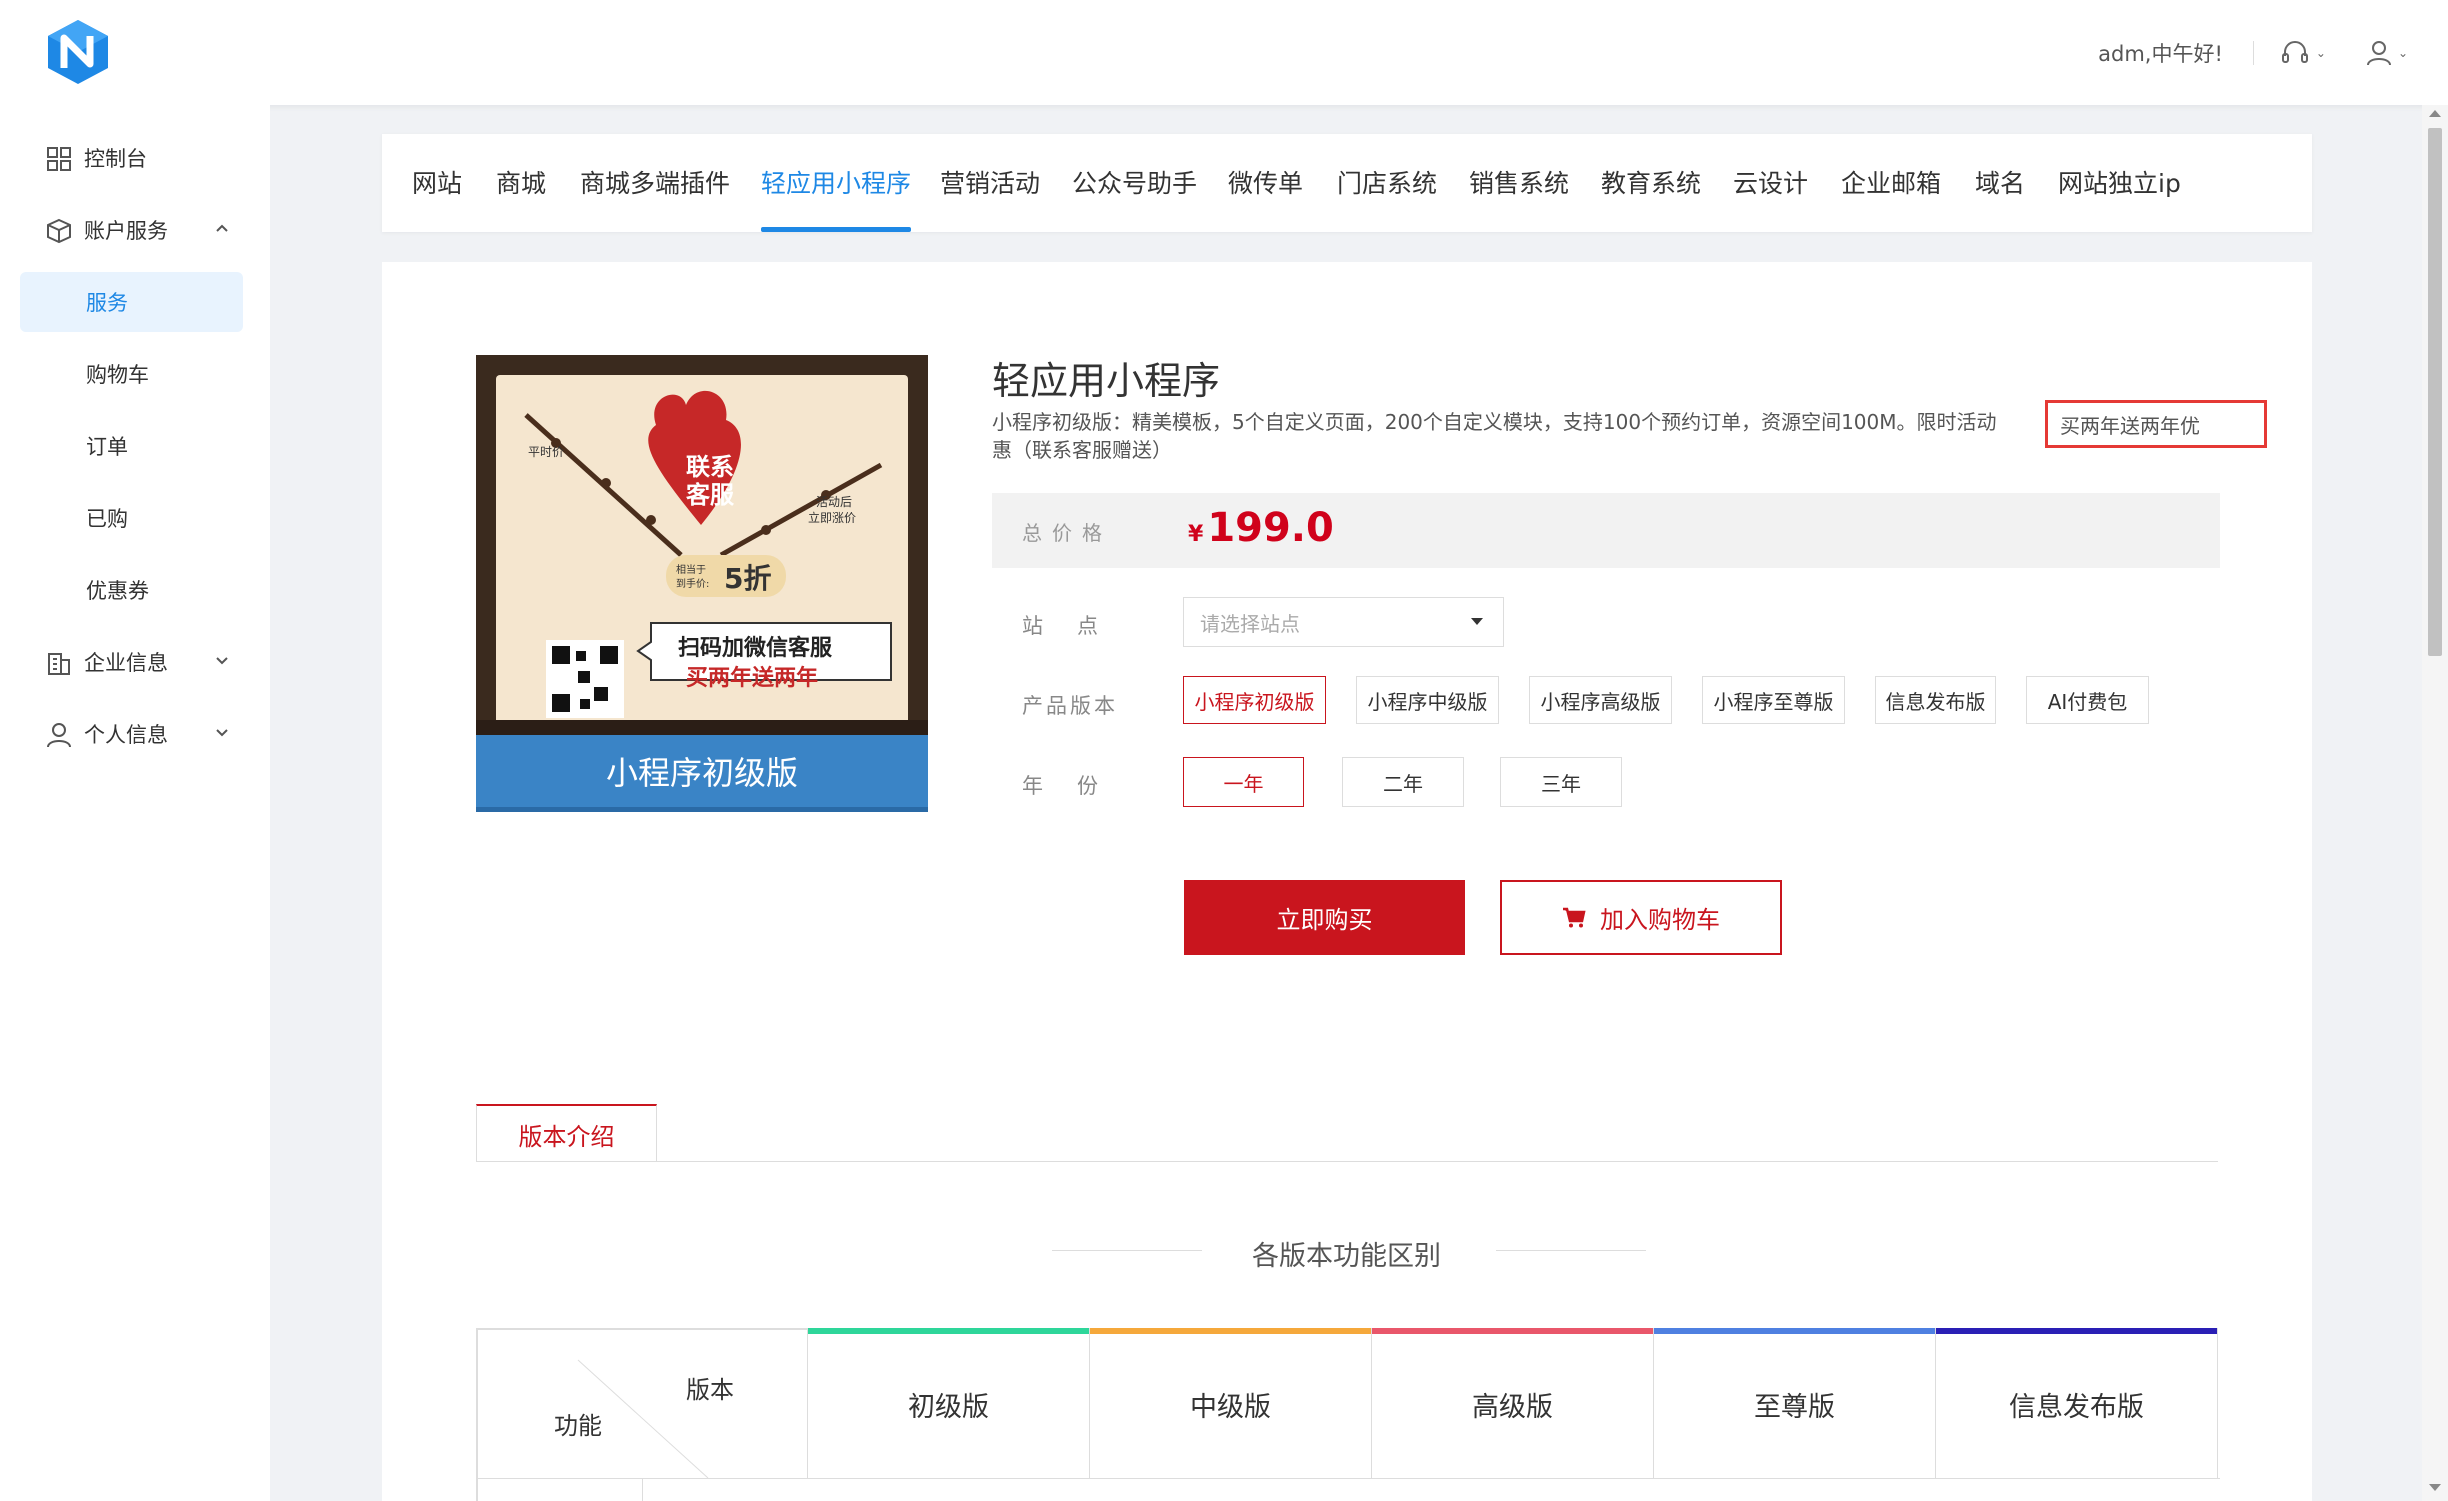 The height and width of the screenshot is (1501, 2448). Describe the element at coordinates (748, 578) in the screenshot. I see `poster-discount: 5折` at that location.